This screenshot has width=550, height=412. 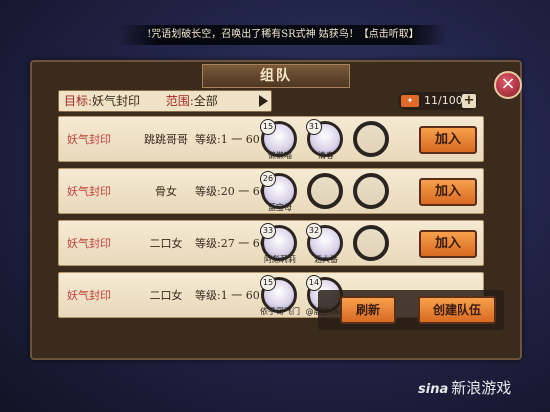 What do you see at coordinates (278, 139) in the screenshot?
I see `member-slot: 15 懒懒喵` at bounding box center [278, 139].